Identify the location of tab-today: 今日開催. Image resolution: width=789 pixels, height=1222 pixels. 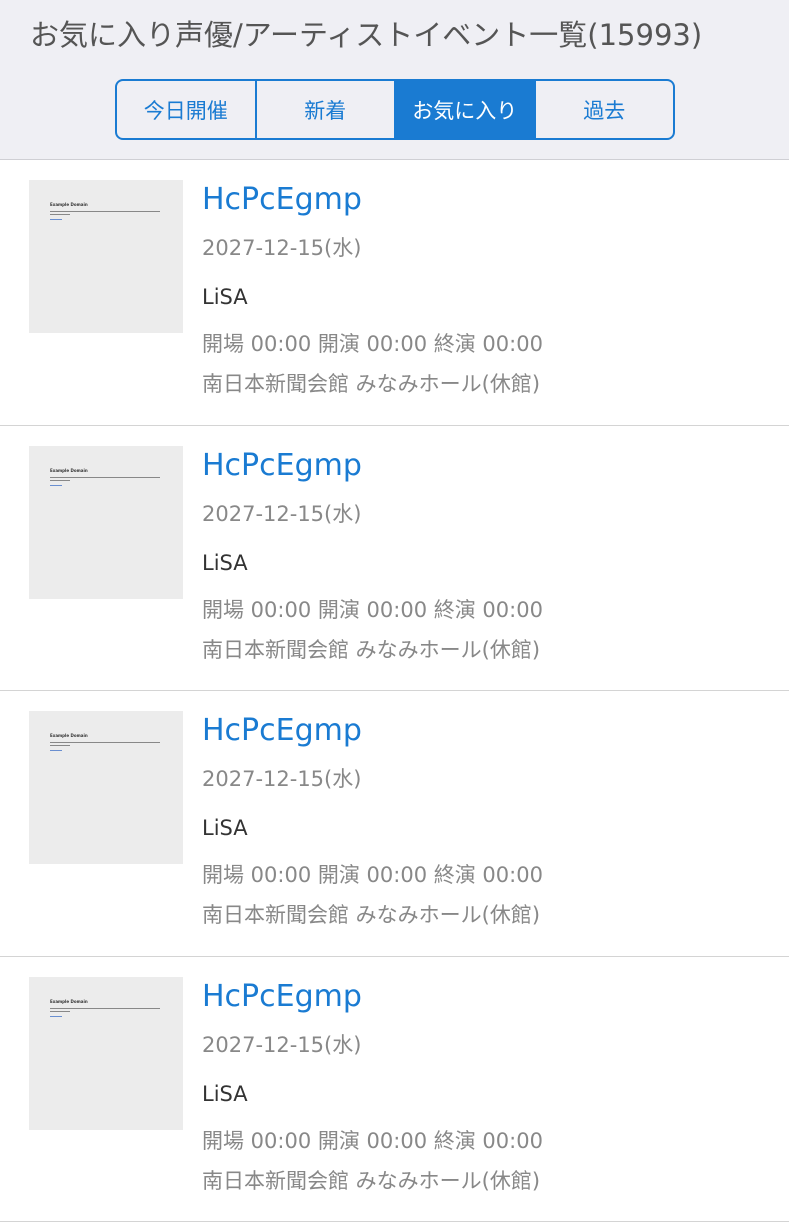
(186, 109).